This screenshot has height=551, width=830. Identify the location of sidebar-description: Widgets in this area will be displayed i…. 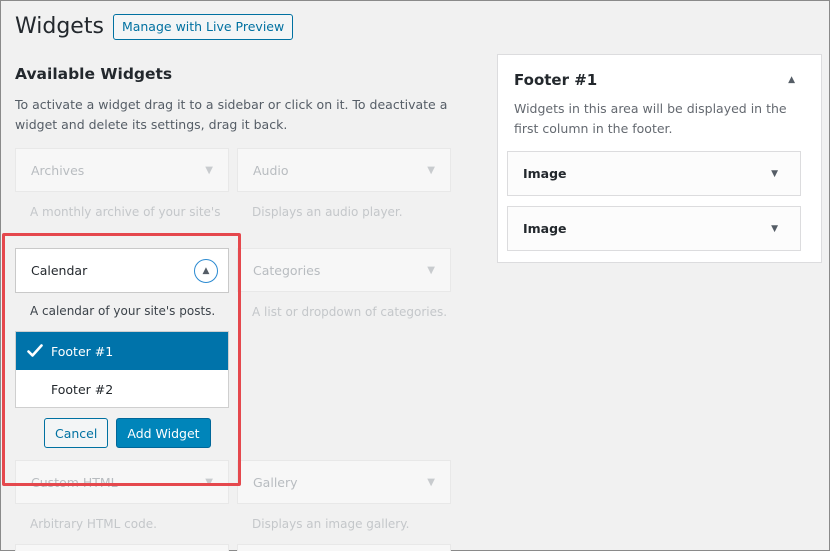
(650, 118).